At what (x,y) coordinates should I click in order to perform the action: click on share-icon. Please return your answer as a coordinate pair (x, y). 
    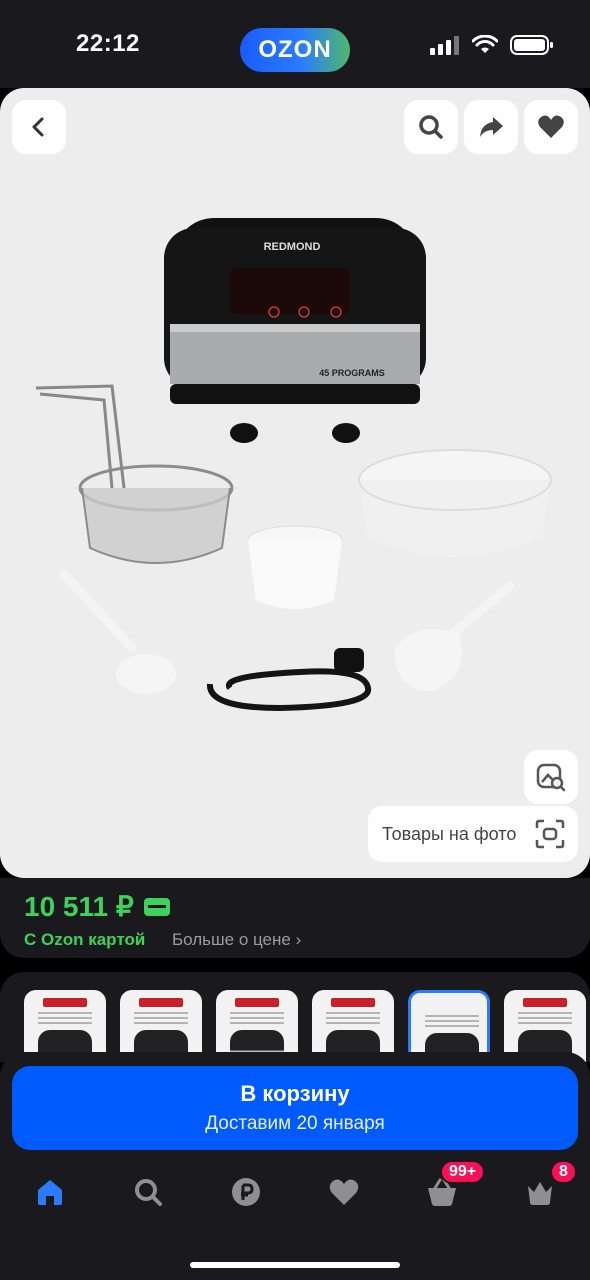
    Looking at the image, I should click on (491, 127).